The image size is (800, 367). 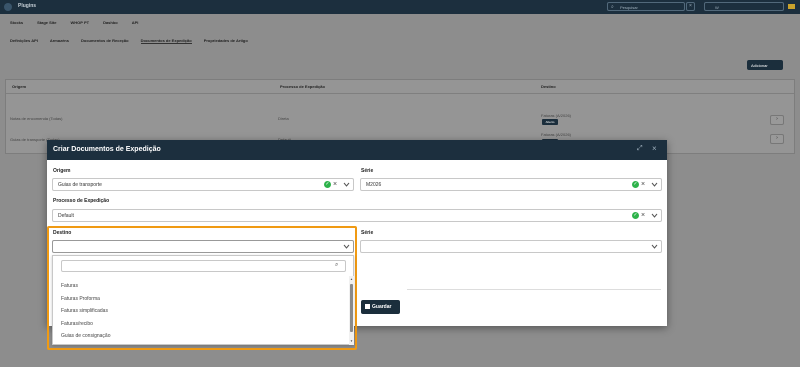 What do you see at coordinates (556, 115) in the screenshot?
I see `row1-destino: Faturas (A/2026)` at bounding box center [556, 115].